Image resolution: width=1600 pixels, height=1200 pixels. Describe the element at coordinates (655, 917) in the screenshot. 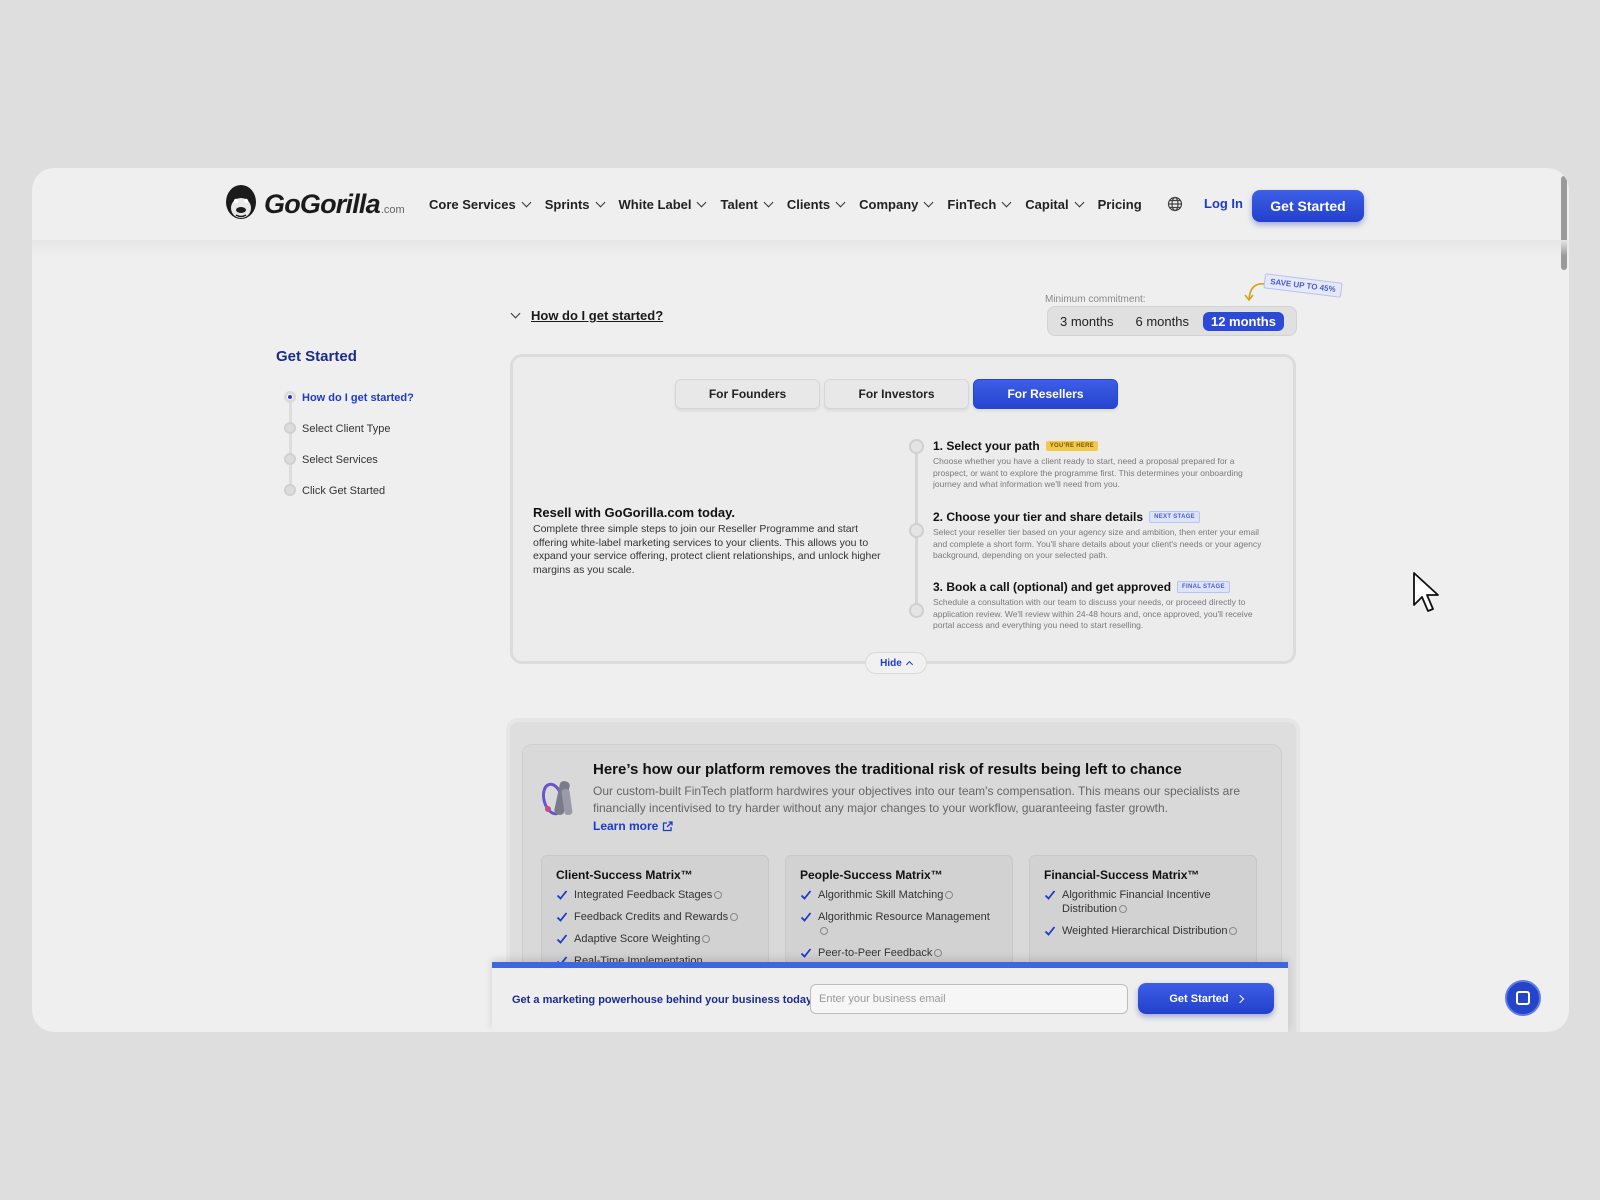

I see `list-item: Feedback Credits and Rewards` at that location.